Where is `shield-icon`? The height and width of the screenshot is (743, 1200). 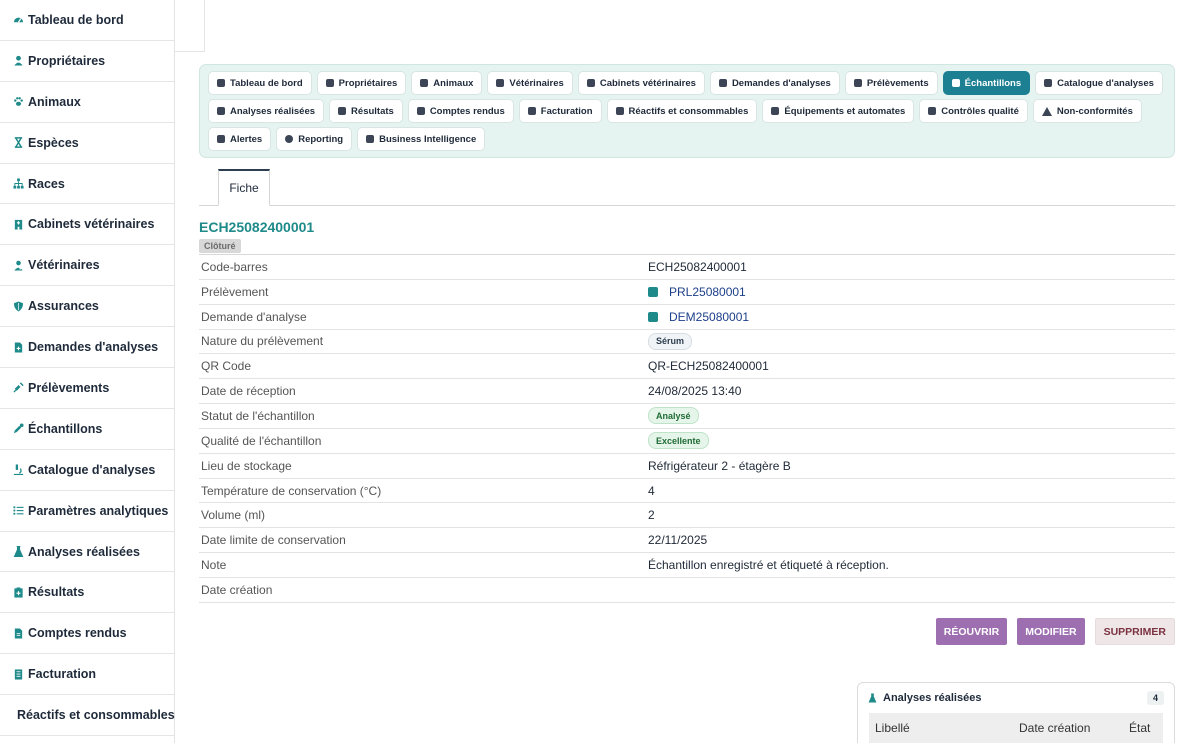
shield-icon is located at coordinates (18, 306).